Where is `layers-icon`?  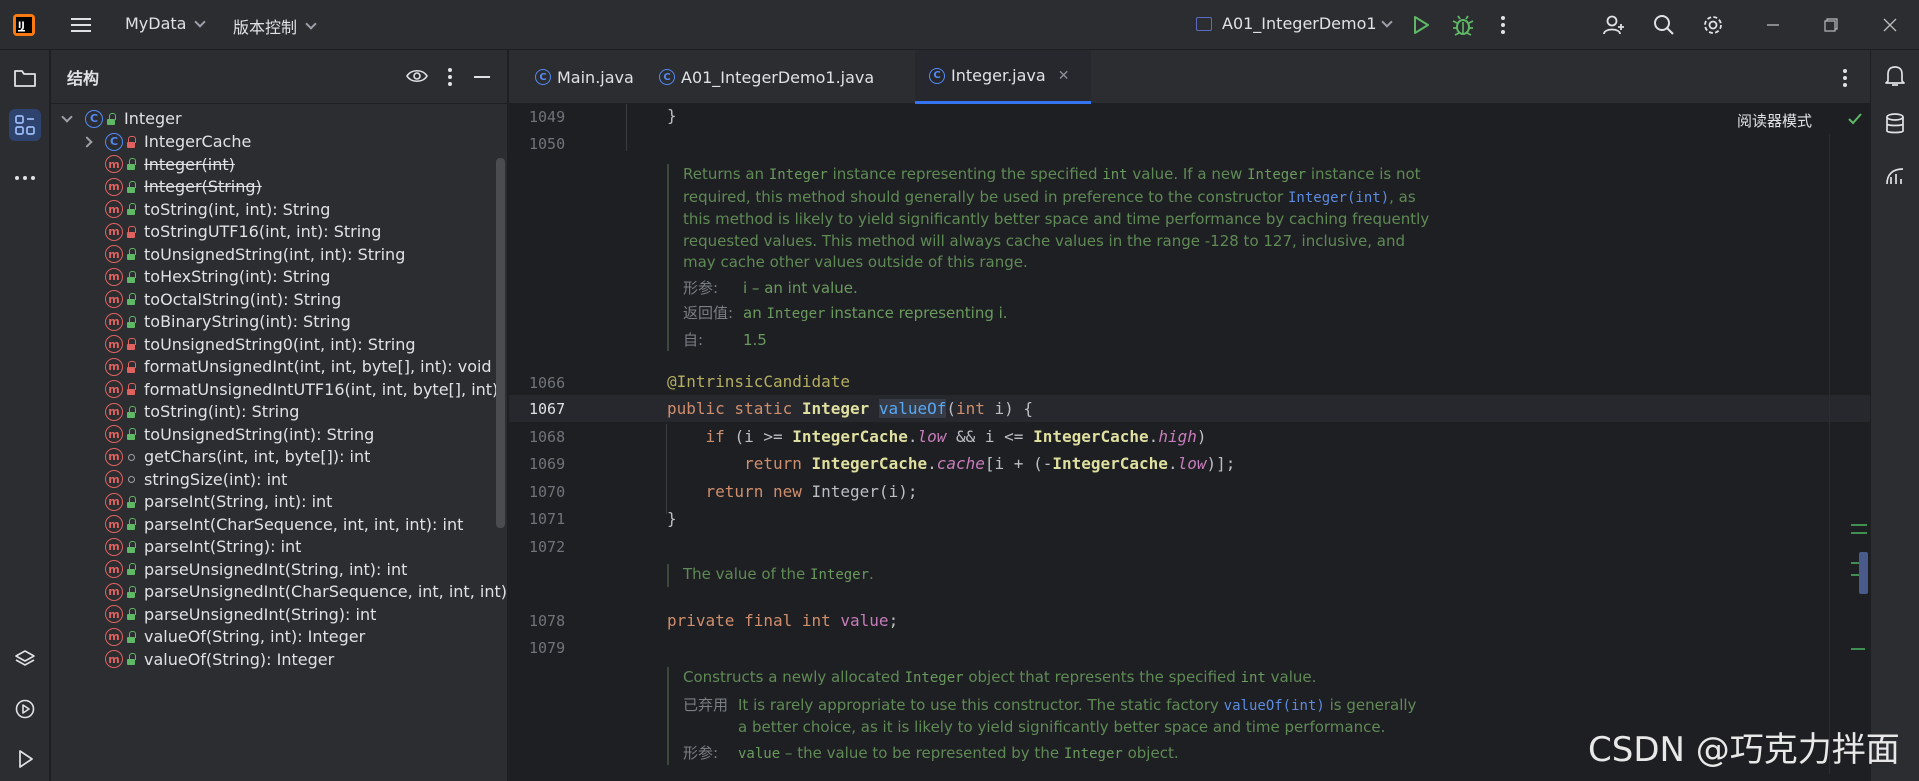 layers-icon is located at coordinates (25, 659).